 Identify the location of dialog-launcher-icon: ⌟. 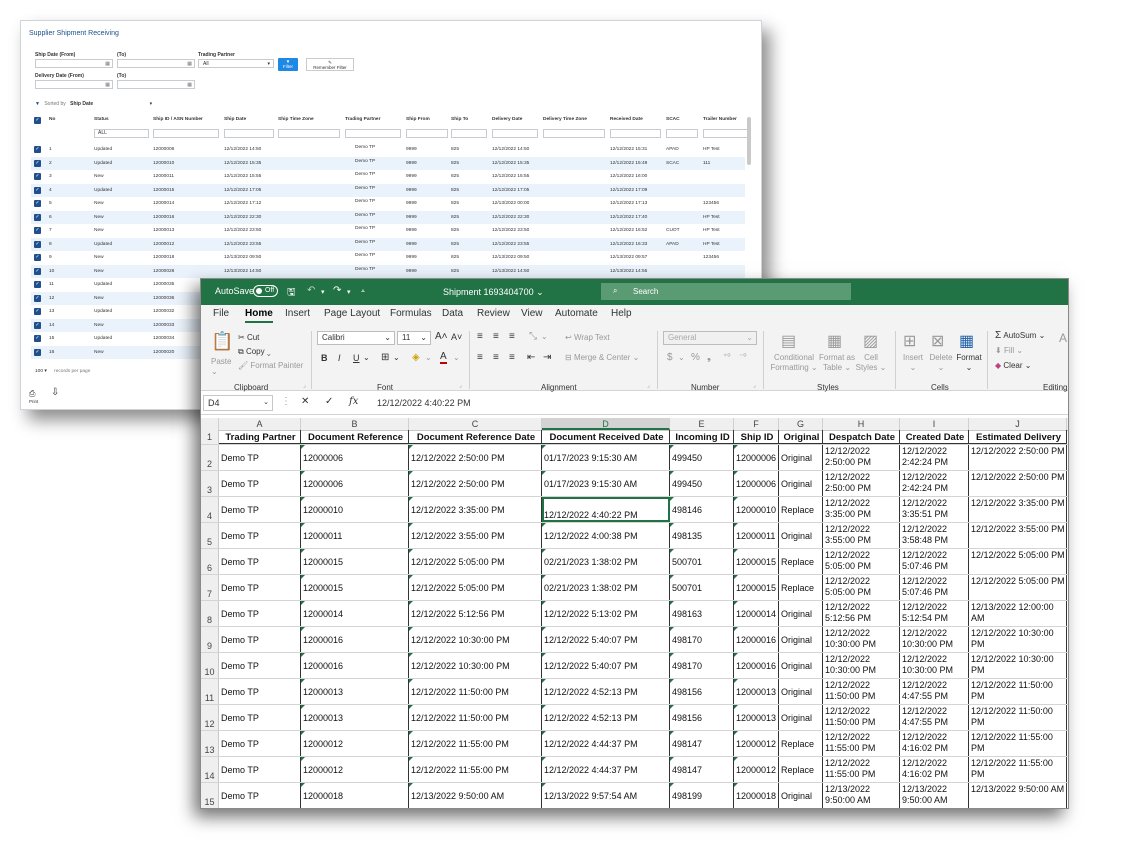
(648, 385).